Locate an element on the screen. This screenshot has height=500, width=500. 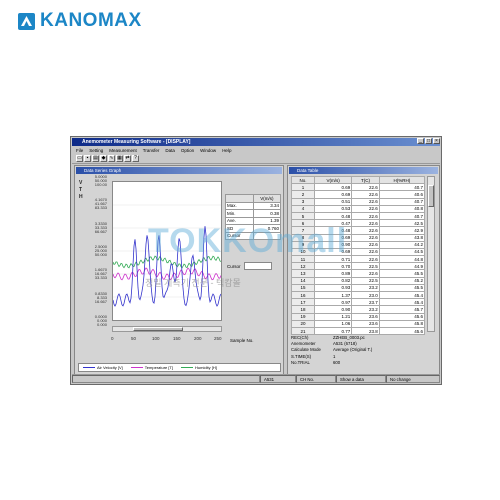
graph-icon: ∿ is located at coordinates (111, 158).